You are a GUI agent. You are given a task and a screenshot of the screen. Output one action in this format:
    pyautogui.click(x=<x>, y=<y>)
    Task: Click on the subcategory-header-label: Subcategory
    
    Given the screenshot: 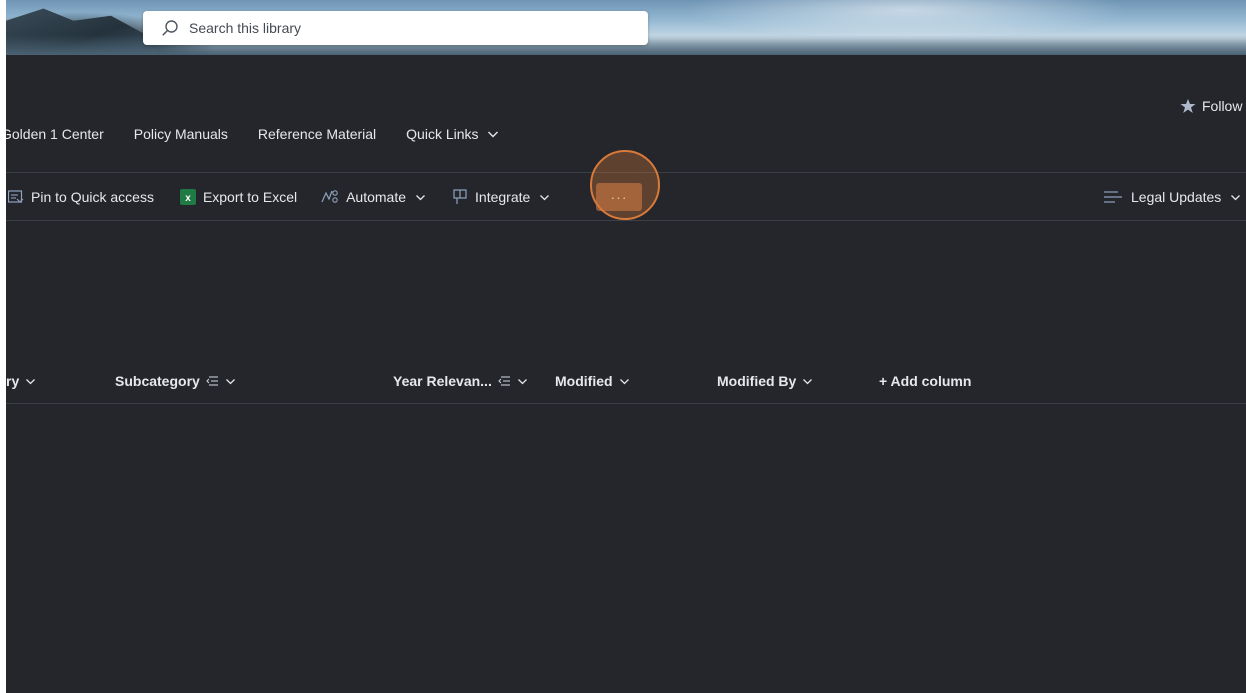 What is the action you would take?
    pyautogui.click(x=157, y=381)
    